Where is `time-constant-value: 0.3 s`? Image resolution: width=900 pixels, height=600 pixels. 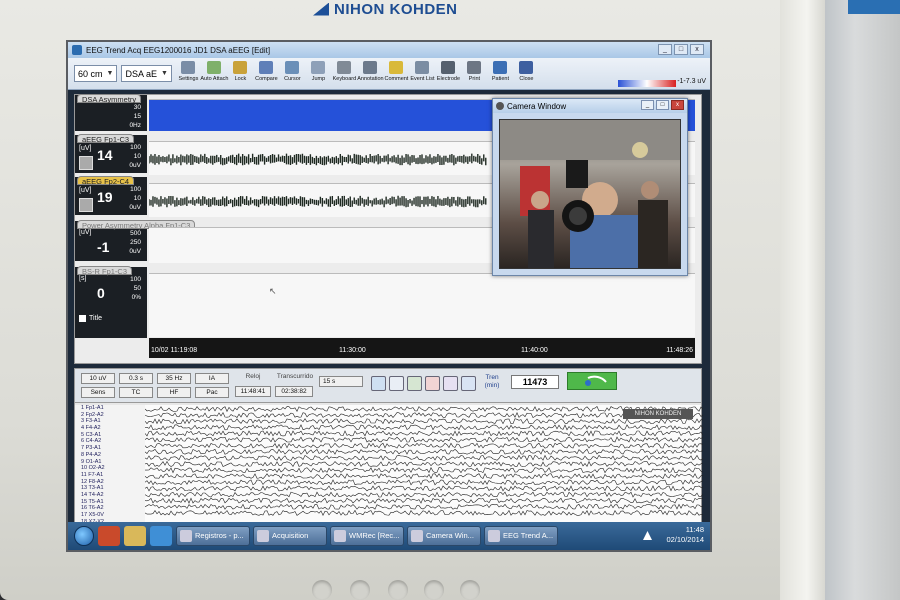
time-constant-value: 0.3 s is located at coordinates (136, 378).